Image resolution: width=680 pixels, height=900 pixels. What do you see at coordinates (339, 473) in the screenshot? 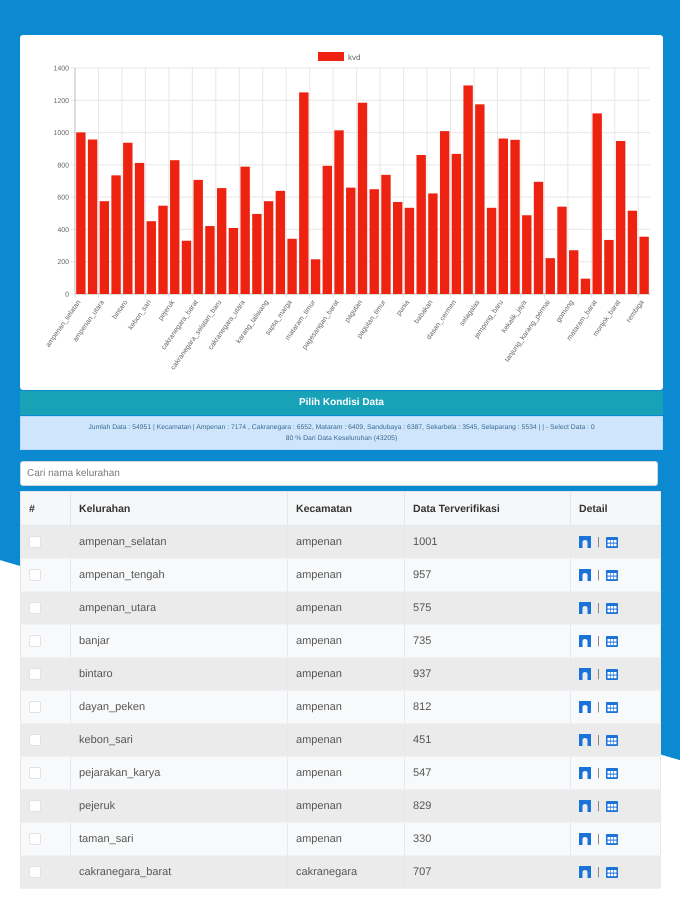
I see `search-field: Cari nama kelurahan` at bounding box center [339, 473].